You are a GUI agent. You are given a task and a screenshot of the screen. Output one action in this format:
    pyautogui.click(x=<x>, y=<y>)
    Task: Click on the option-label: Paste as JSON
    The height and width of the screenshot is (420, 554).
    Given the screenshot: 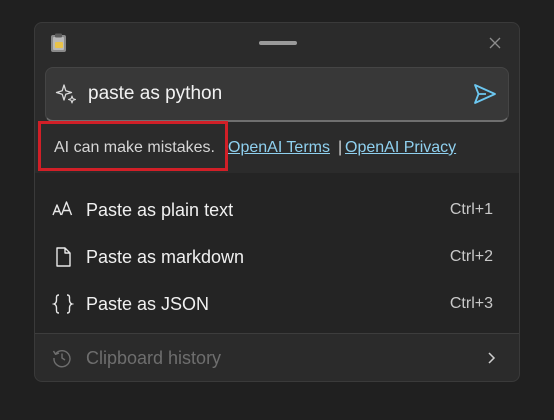 What is the action you would take?
    pyautogui.click(x=148, y=304)
    